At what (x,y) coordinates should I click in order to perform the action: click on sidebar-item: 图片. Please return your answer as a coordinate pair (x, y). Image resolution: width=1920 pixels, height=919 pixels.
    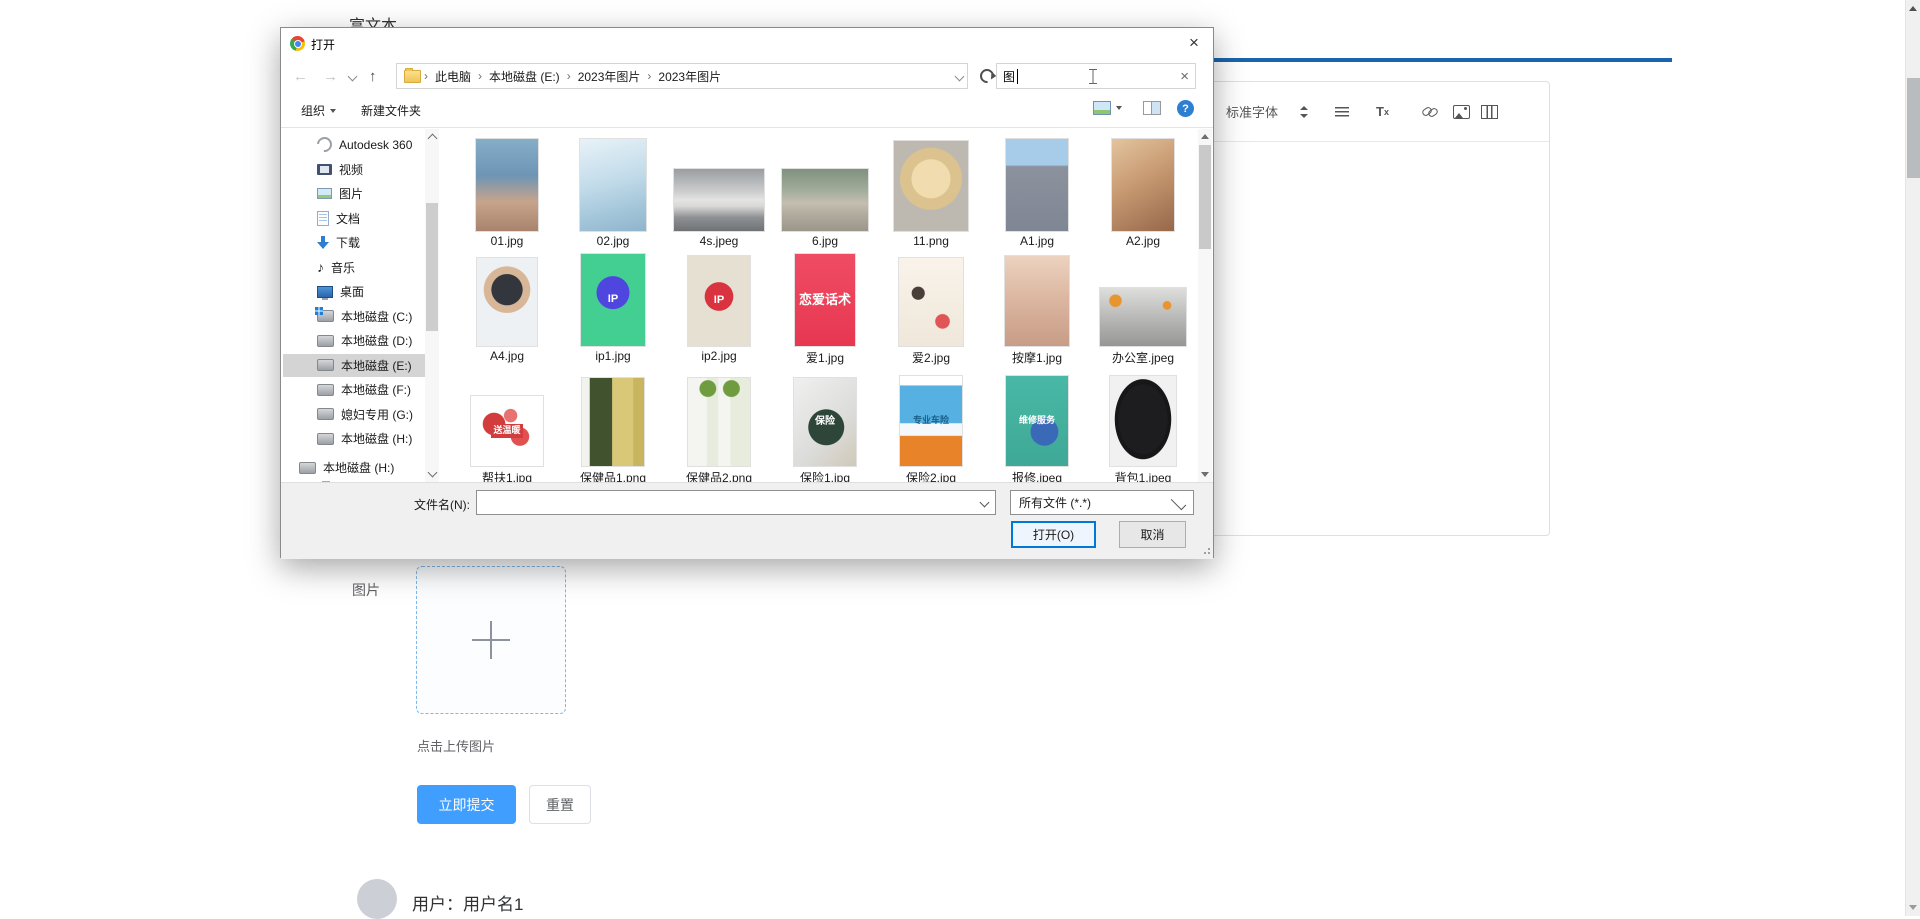
    Looking at the image, I should click on (354, 193).